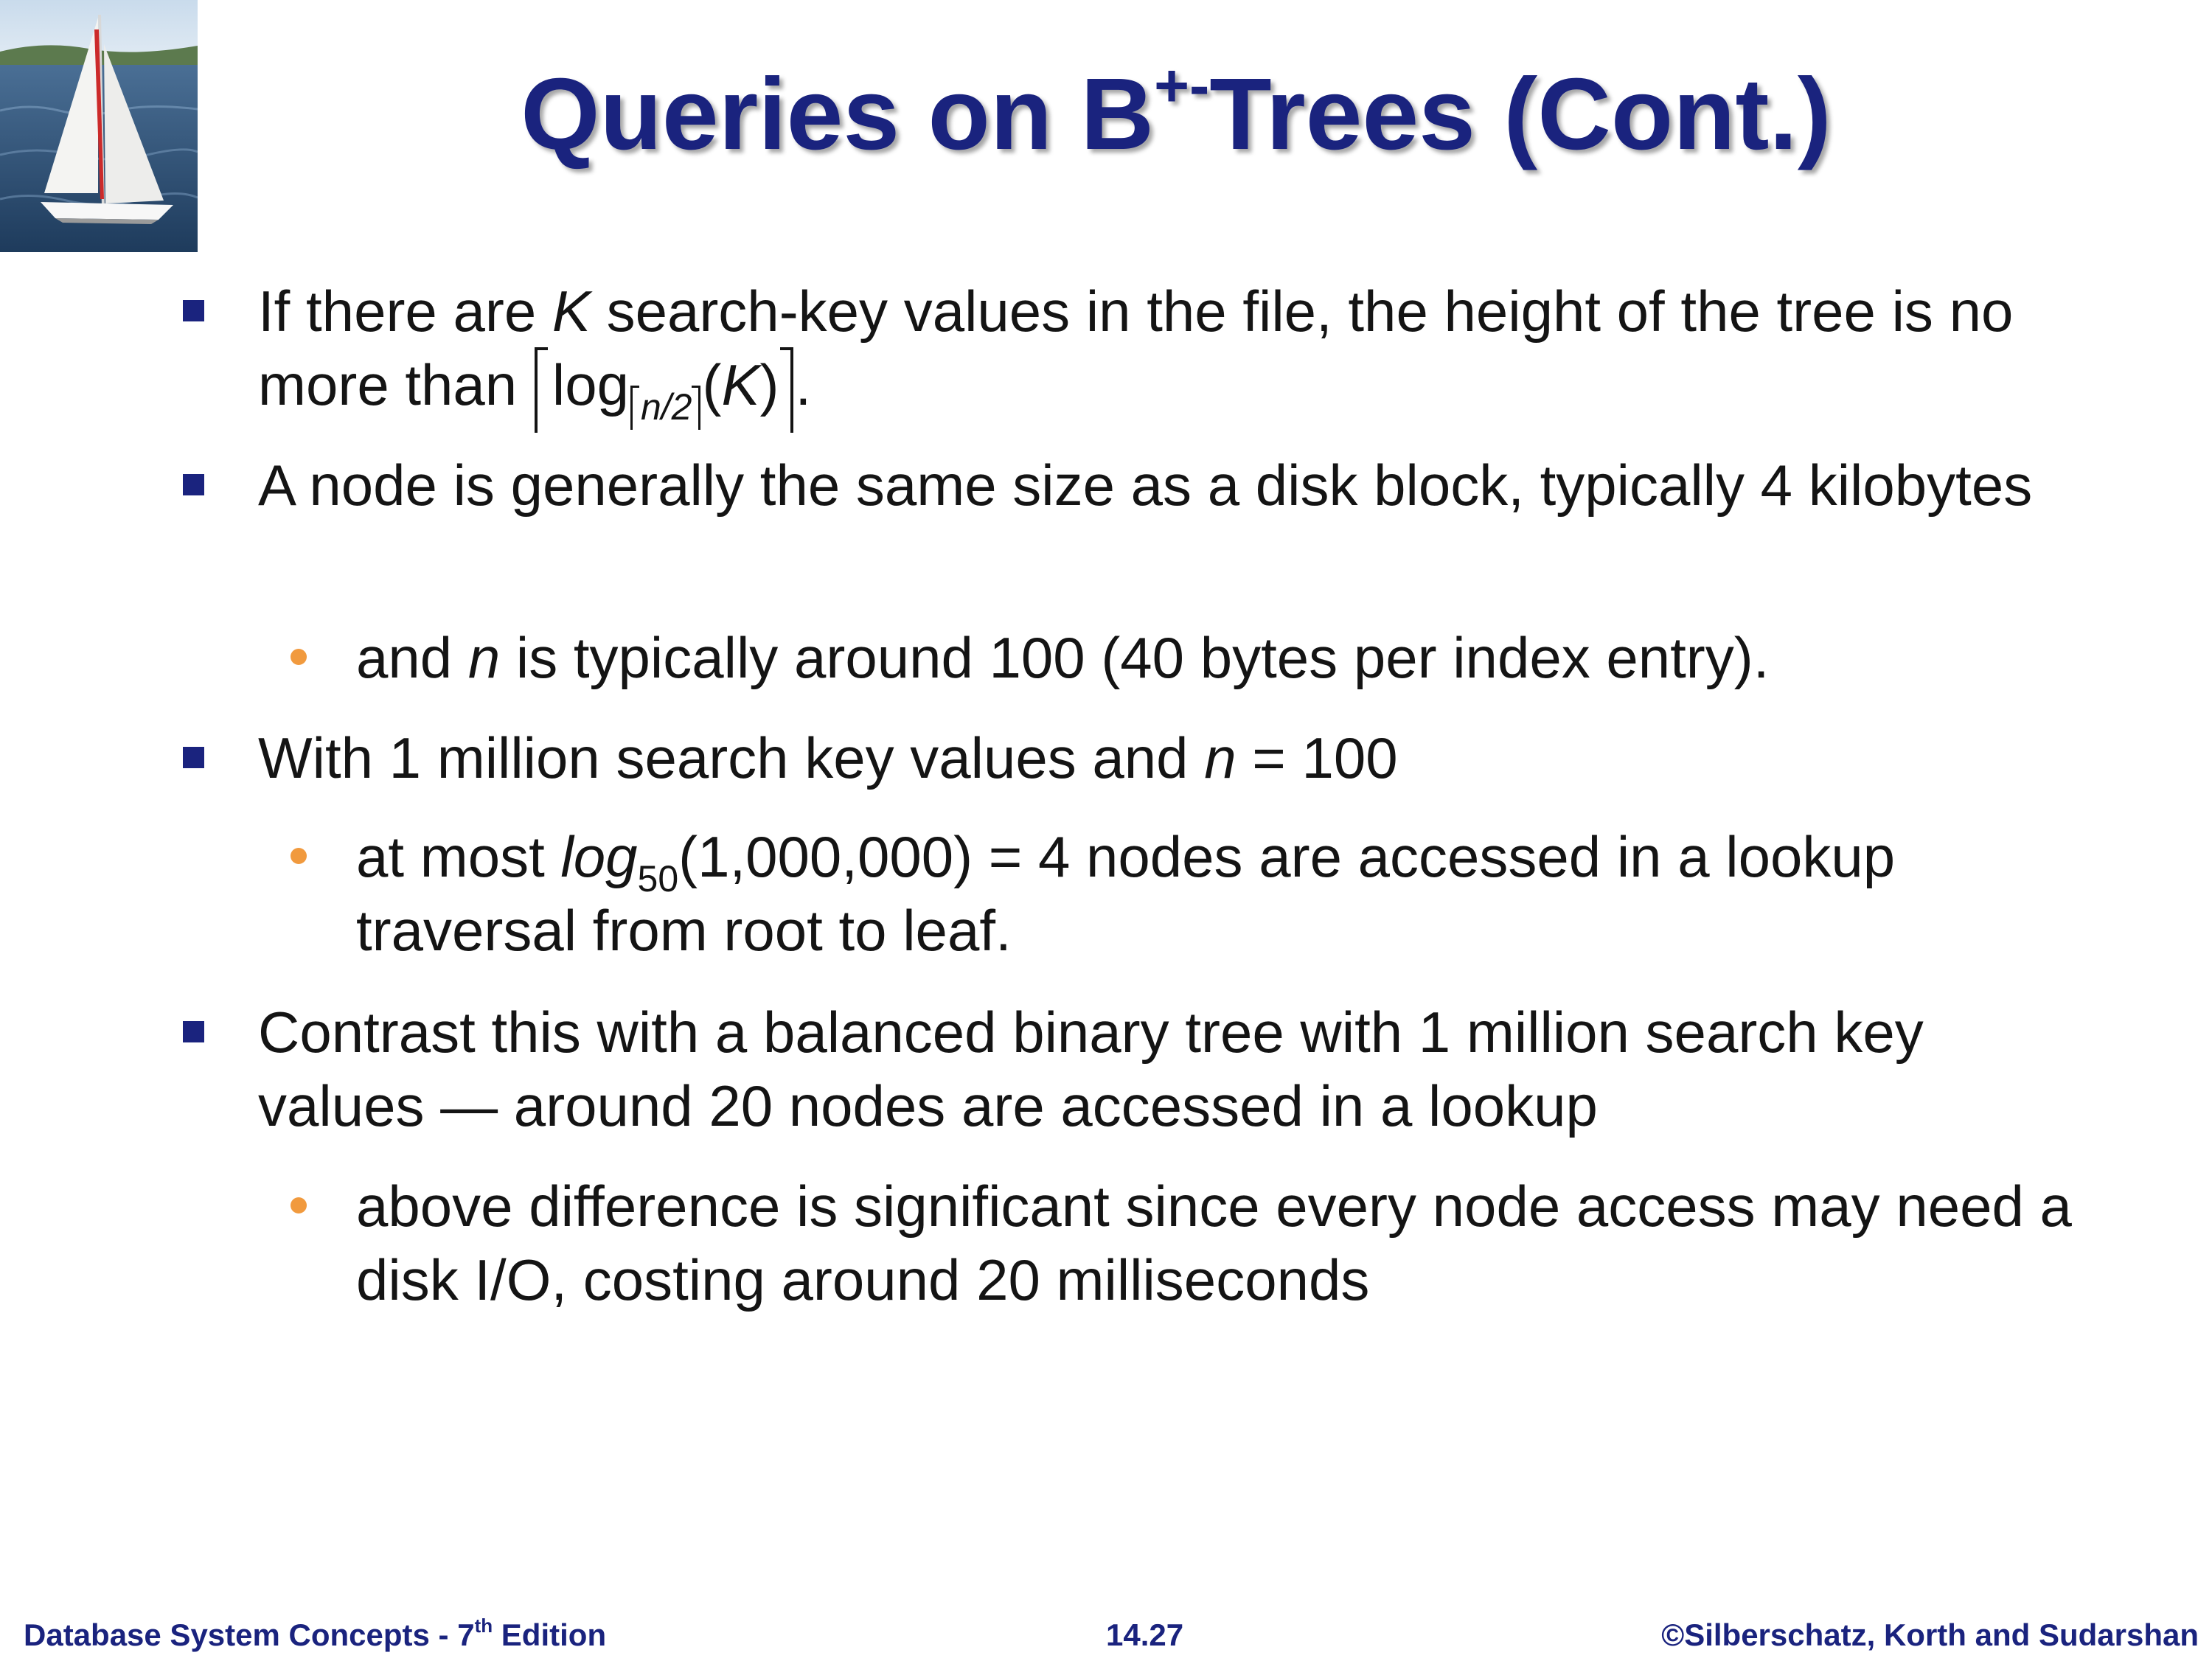 The width and height of the screenshot is (2212, 1661). What do you see at coordinates (1176, 122) in the screenshot?
I see `slide-title: Queries on B+-Trees (Cont.)` at bounding box center [1176, 122].